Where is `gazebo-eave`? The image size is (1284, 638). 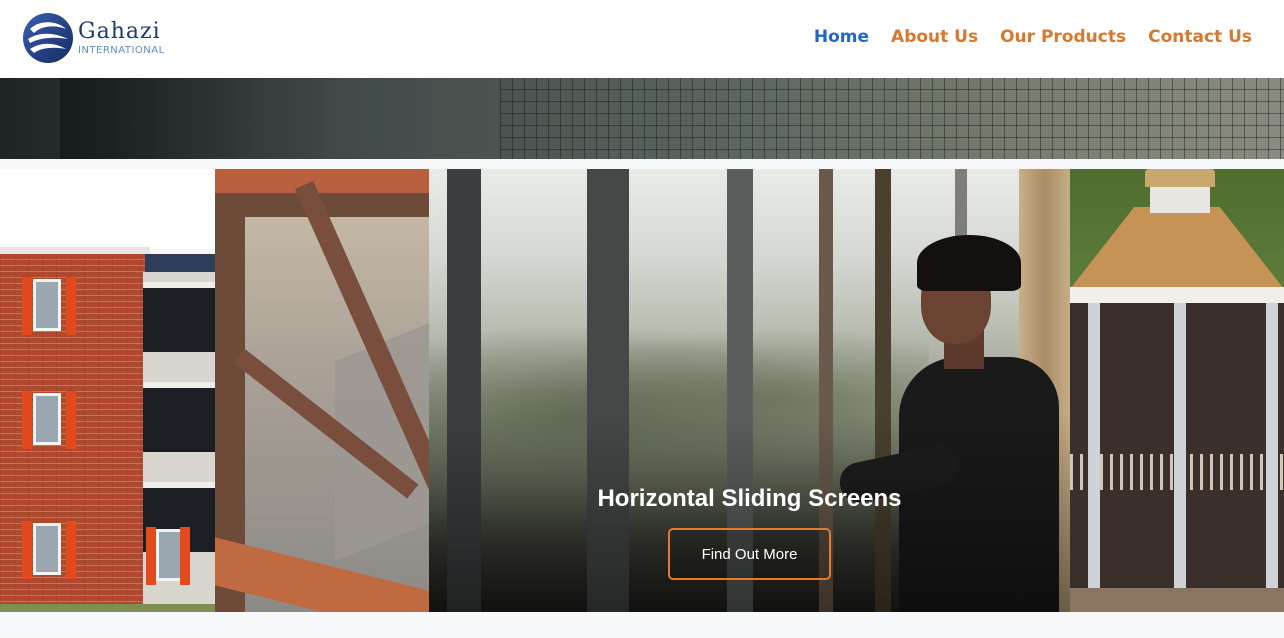
gazebo-eave is located at coordinates (1177, 295).